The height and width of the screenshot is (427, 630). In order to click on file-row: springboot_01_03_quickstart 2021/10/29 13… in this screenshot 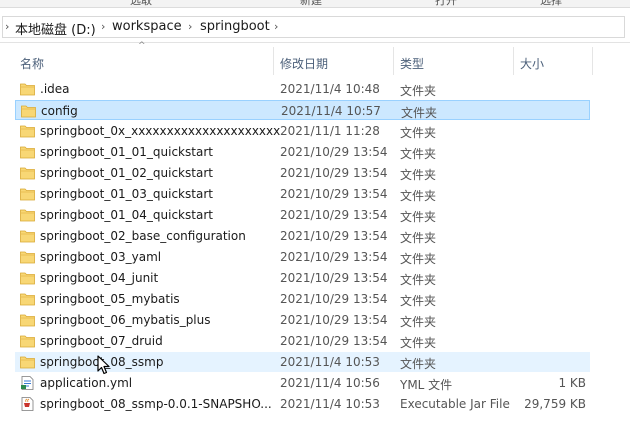, I will do `click(302, 194)`.